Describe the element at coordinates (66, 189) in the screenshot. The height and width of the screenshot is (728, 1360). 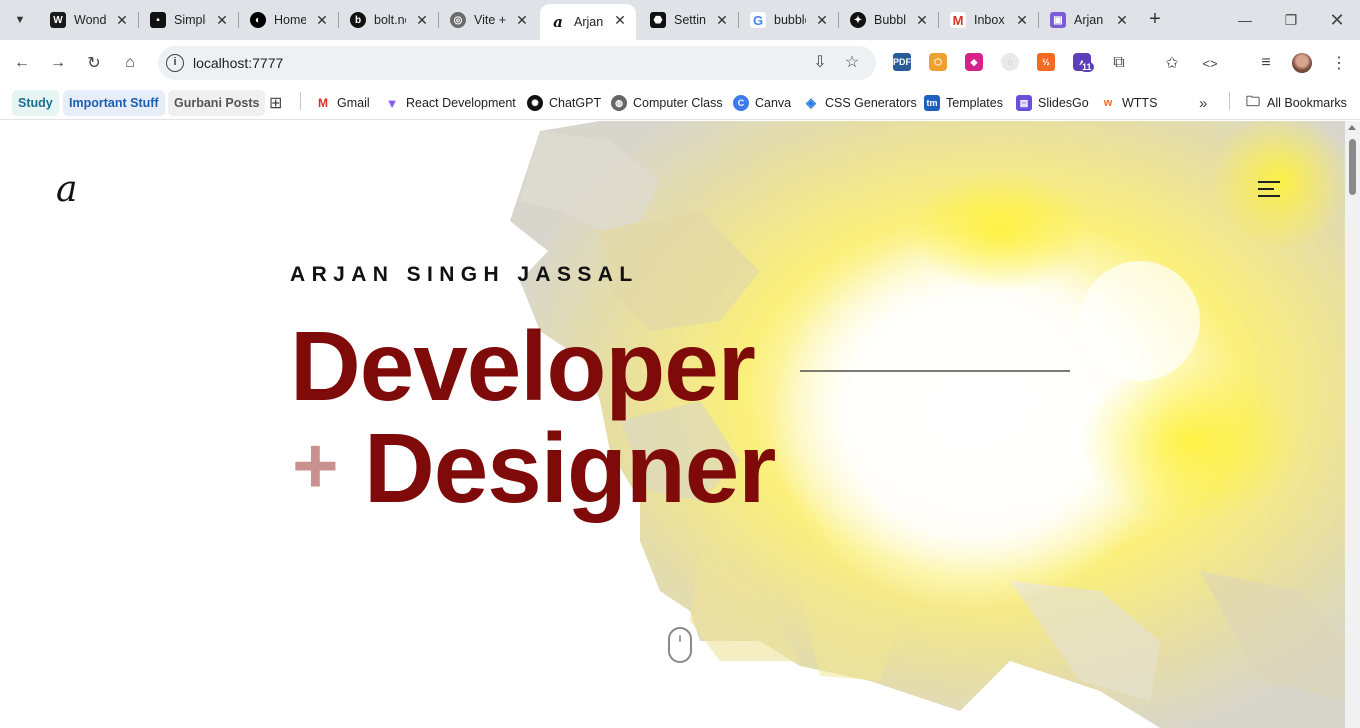
I see `site-logo: a` at that location.